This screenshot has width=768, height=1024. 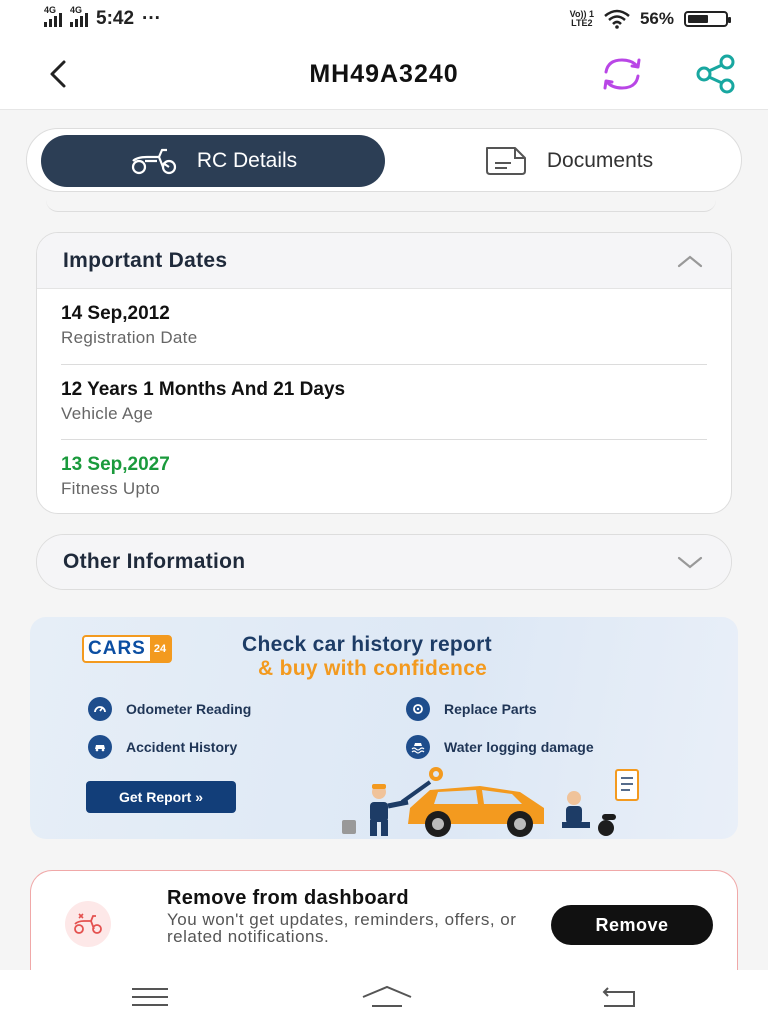 What do you see at coordinates (656, 18) in the screenshot?
I see `battery-percent: 56%` at bounding box center [656, 18].